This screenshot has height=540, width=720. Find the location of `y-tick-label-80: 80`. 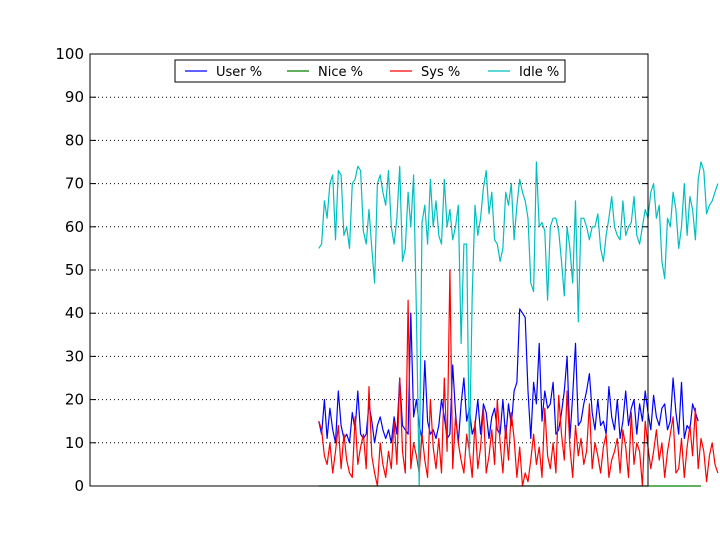

y-tick-label-80: 80 is located at coordinates (74, 140).